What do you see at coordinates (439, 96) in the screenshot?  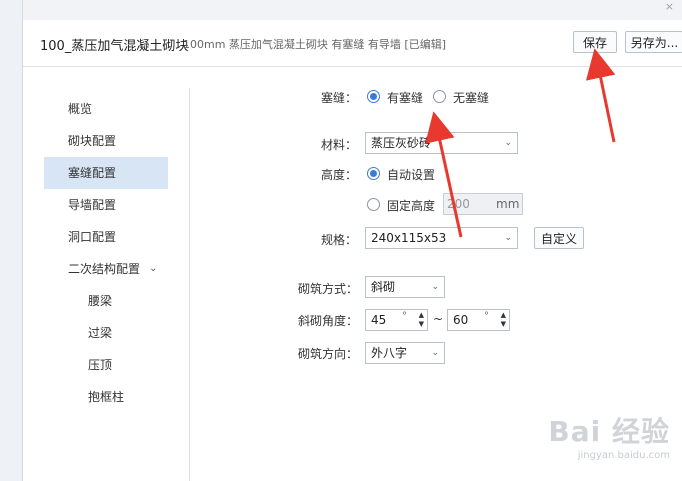 I see `caulk-no-radio` at bounding box center [439, 96].